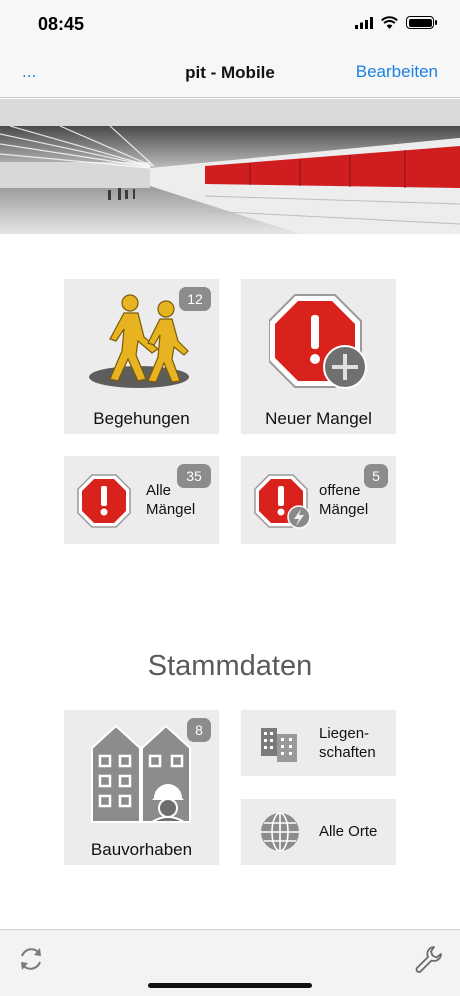 The image size is (460, 996). What do you see at coordinates (61, 24) in the screenshot?
I see `status-time: 08:45` at bounding box center [61, 24].